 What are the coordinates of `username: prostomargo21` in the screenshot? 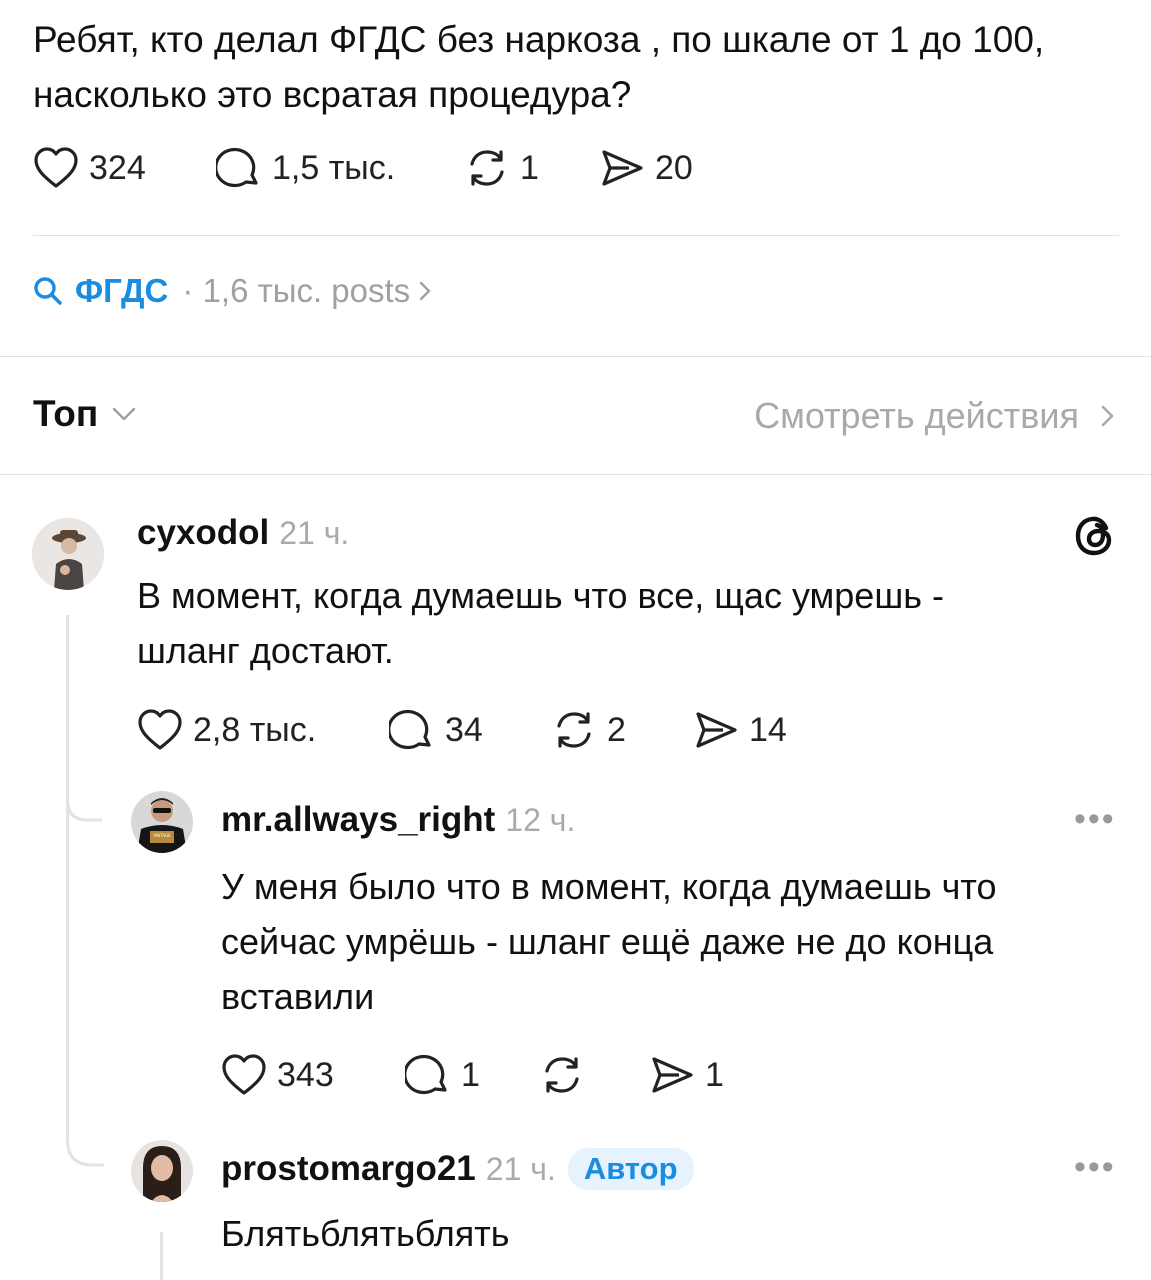 It's located at (348, 1169).